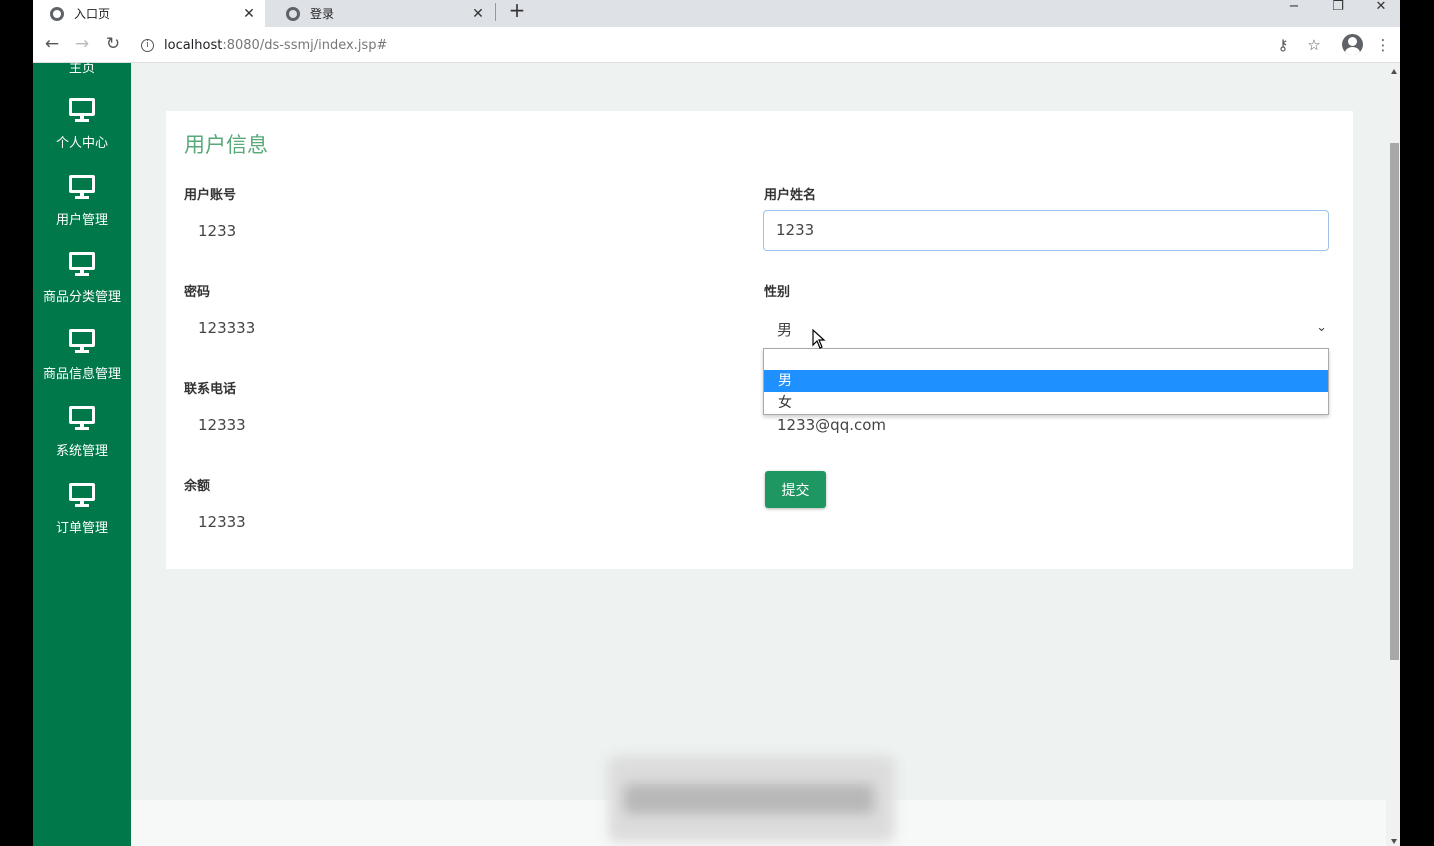 Image resolution: width=1434 pixels, height=846 pixels. Describe the element at coordinates (52, 45) in the screenshot. I see `back-arrow-icon: ←` at that location.